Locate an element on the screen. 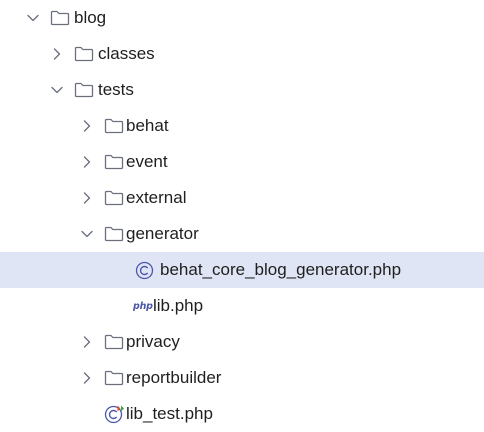 Image resolution: width=484 pixels, height=432 pixels. tree-row-behat: behat is located at coordinates (242, 126).